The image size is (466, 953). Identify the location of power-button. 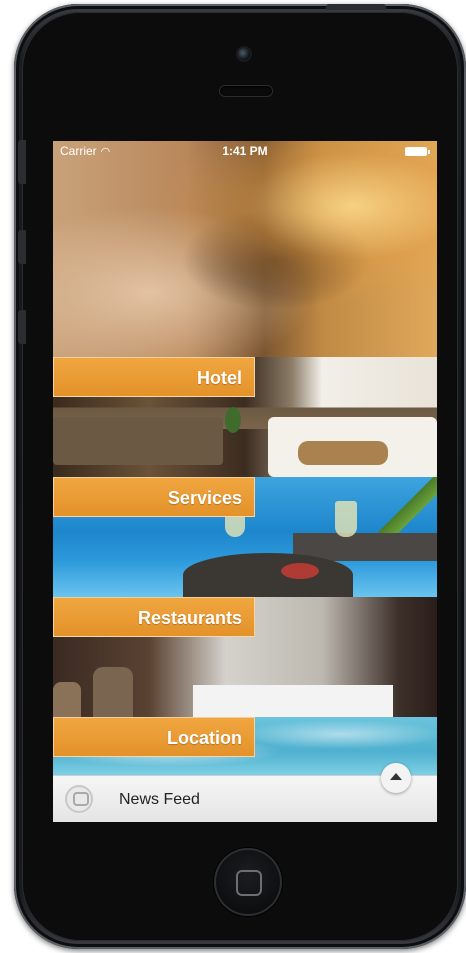
(356, 7).